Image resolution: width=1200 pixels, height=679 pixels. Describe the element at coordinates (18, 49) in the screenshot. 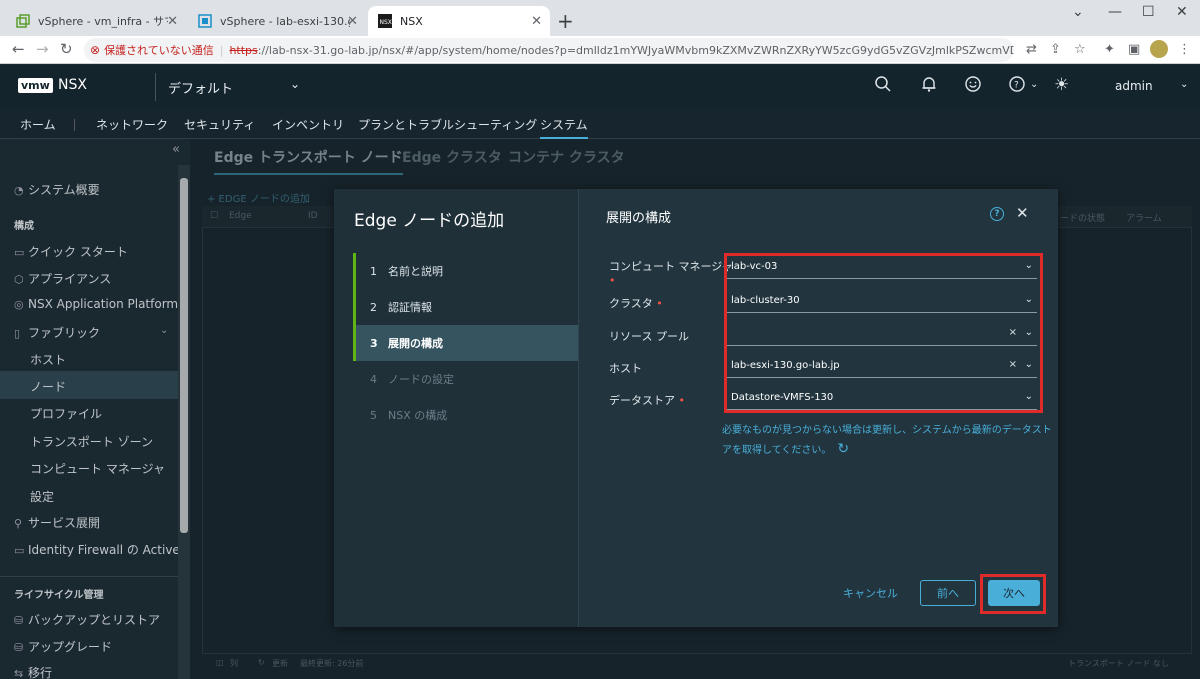

I see `back-icon: ←` at that location.